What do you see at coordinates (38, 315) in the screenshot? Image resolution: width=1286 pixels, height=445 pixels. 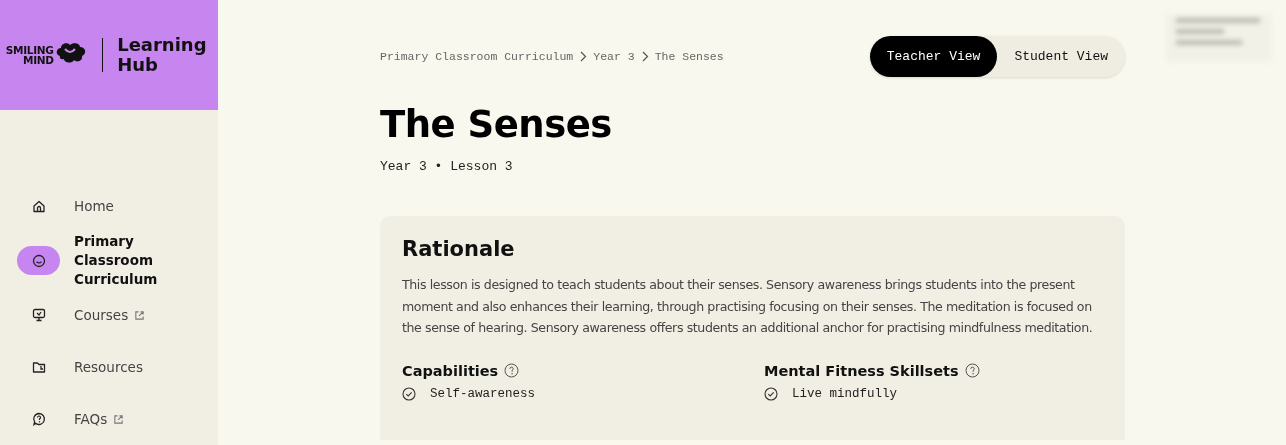 I see `monitor-icon` at bounding box center [38, 315].